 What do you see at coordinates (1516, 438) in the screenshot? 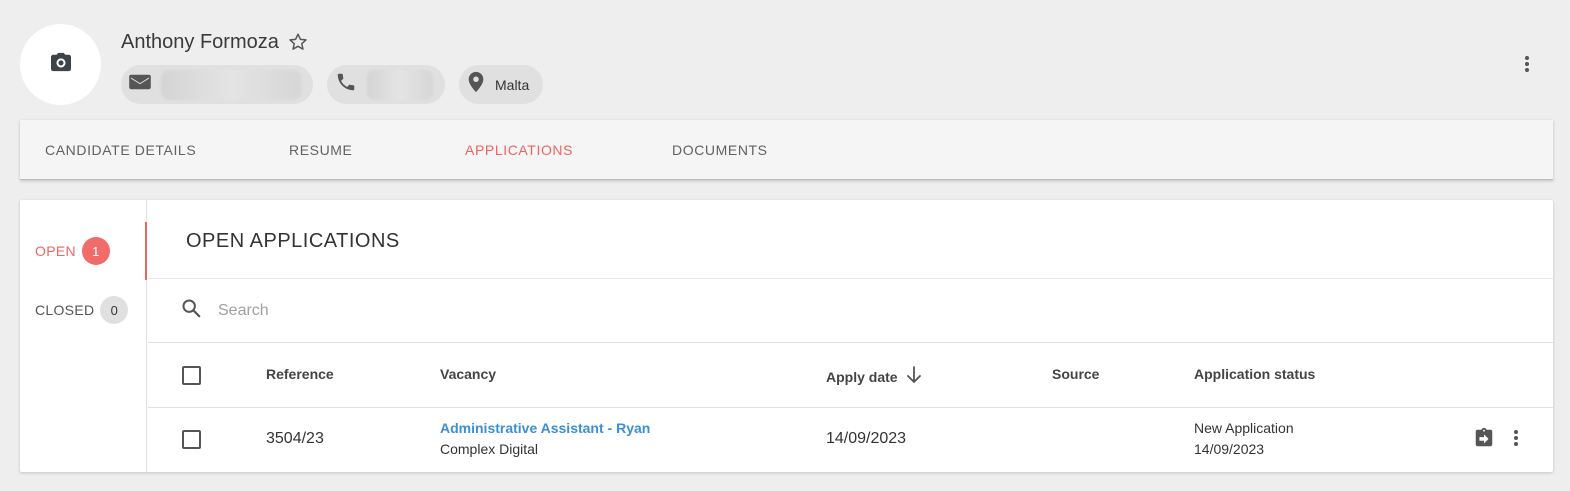
I see `row-more-vert-icon` at bounding box center [1516, 438].